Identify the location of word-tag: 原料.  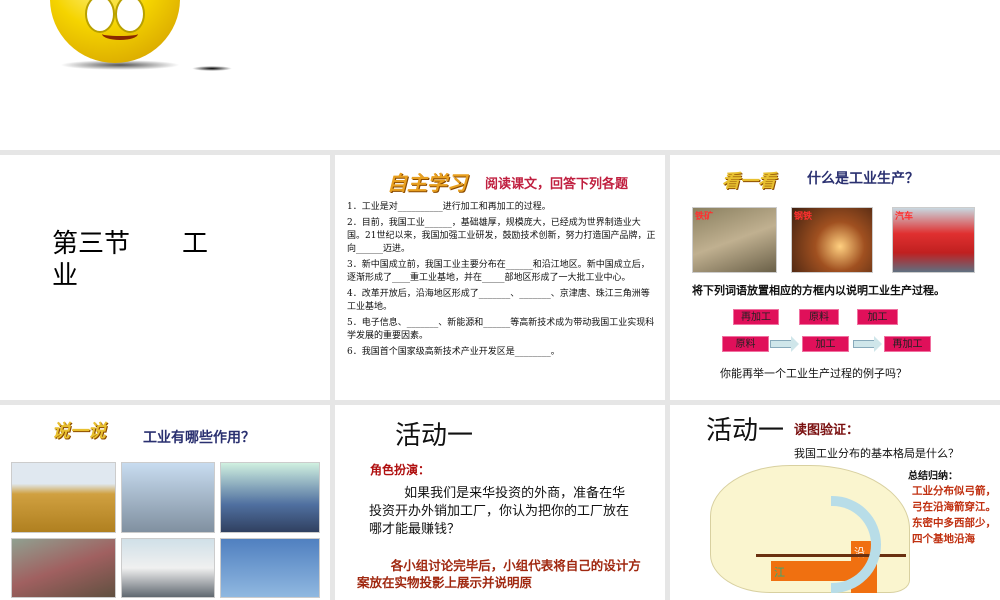
(819, 317).